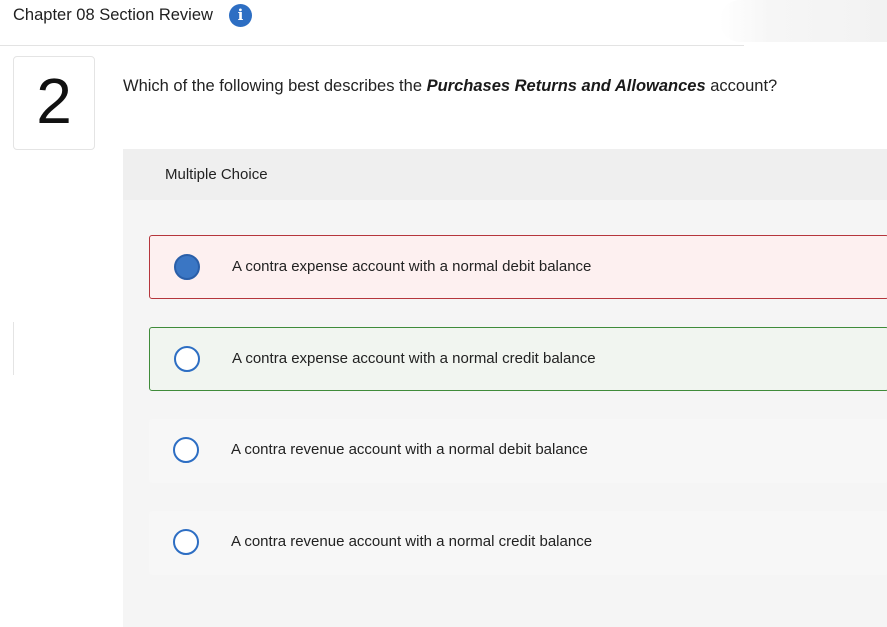 Image resolution: width=887 pixels, height=627 pixels. What do you see at coordinates (240, 15) in the screenshot?
I see `info-icon: i` at bounding box center [240, 15].